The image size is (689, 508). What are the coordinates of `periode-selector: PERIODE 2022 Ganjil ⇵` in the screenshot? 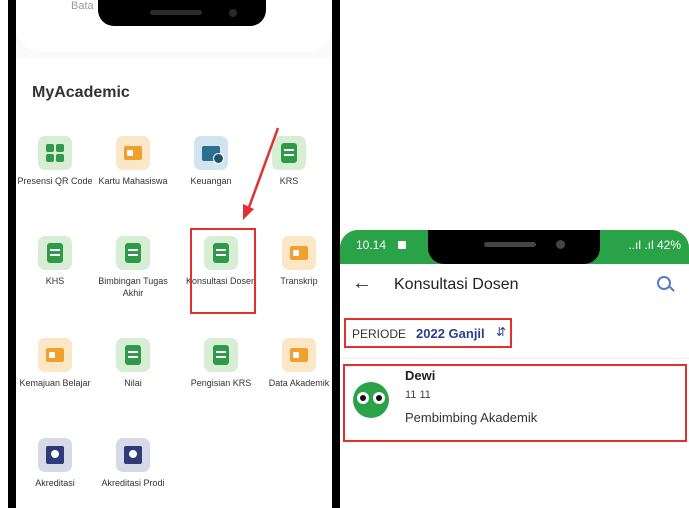 It's located at (428, 333).